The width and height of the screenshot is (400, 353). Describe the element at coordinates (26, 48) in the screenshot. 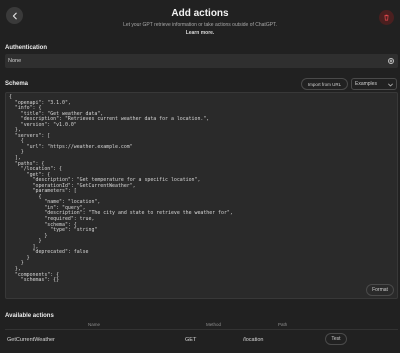

I see `authentication-label: Authentication` at that location.